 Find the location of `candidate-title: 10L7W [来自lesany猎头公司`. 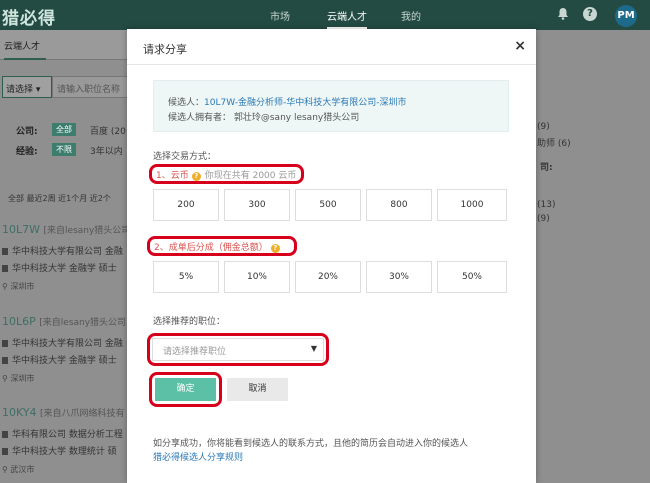

candidate-title: 10L7W [来自lesany猎头公司 is located at coordinates (66, 229).